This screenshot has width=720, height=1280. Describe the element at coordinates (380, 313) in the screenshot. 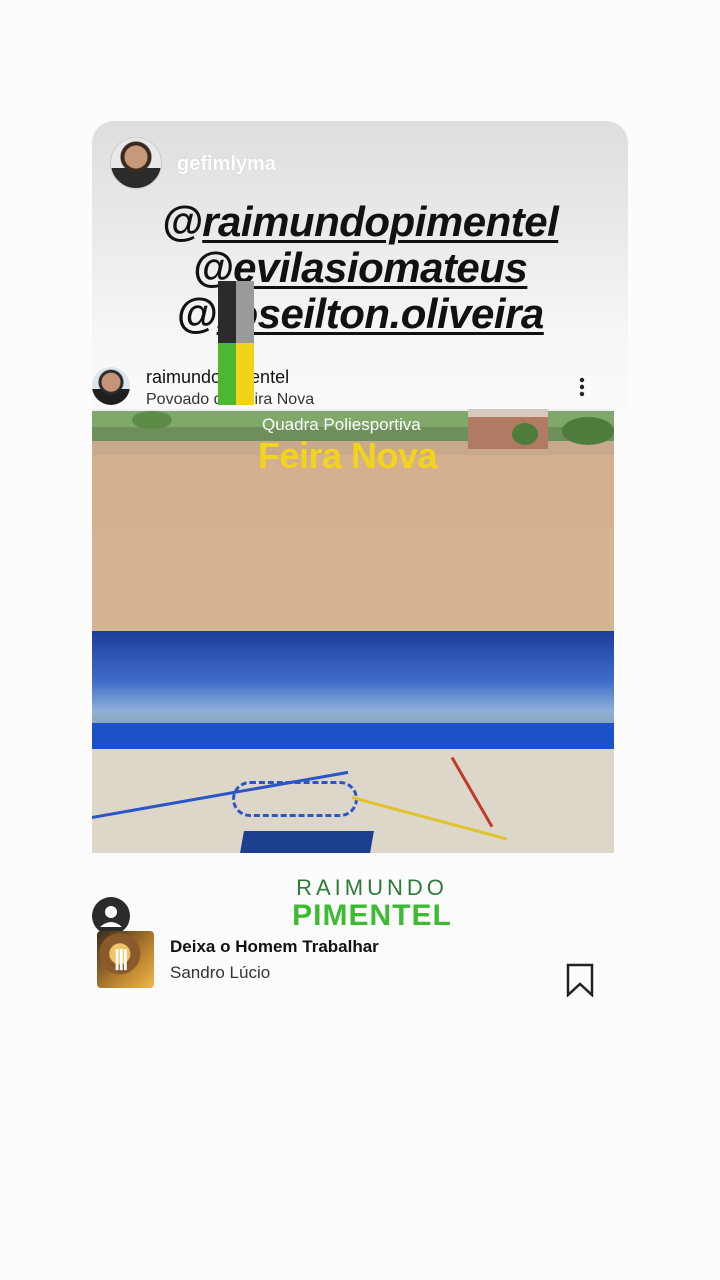

I see `mention-3-handle: roseilton.oliveira` at that location.